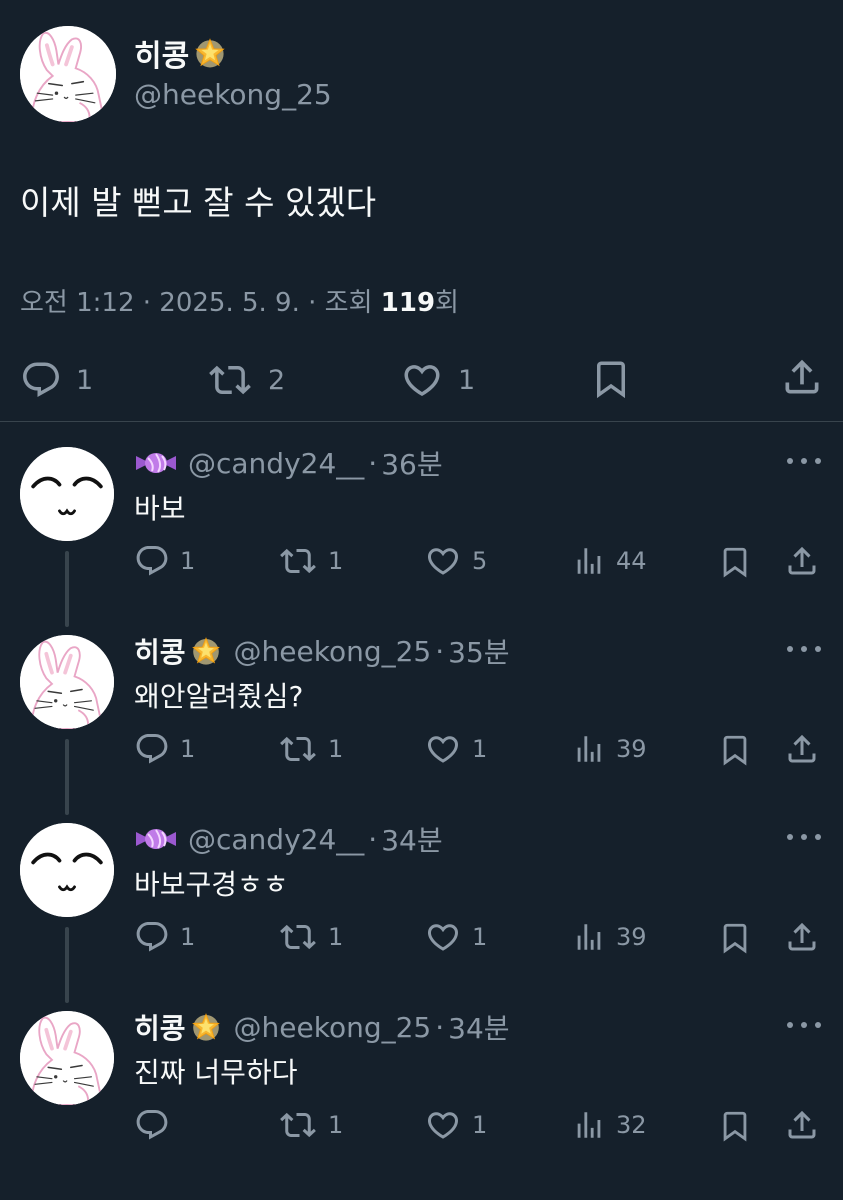 Image resolution: width=843 pixels, height=1200 pixels. What do you see at coordinates (411, 463) in the screenshot?
I see `reply-time: 36분` at bounding box center [411, 463].